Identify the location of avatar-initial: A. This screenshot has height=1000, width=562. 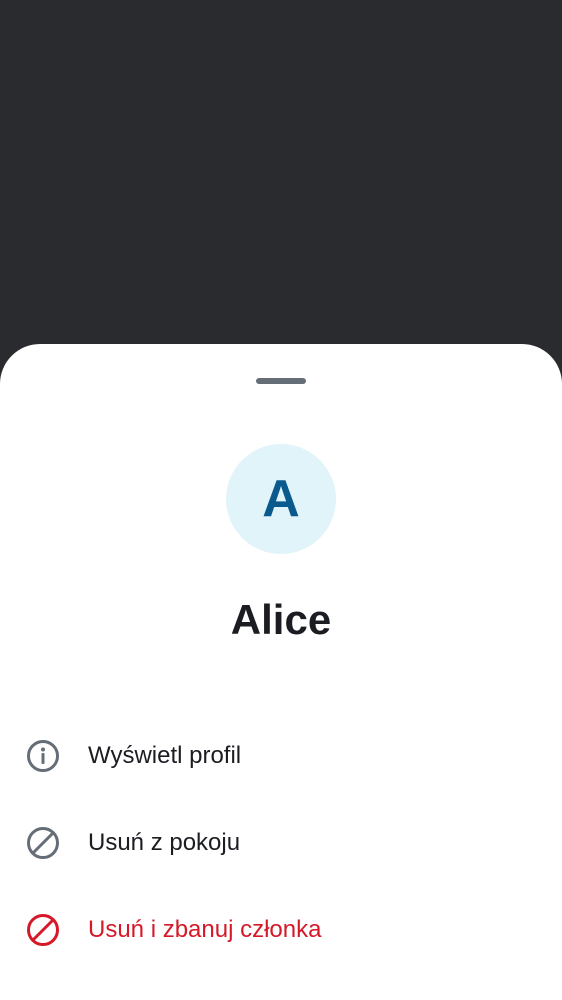
(281, 499).